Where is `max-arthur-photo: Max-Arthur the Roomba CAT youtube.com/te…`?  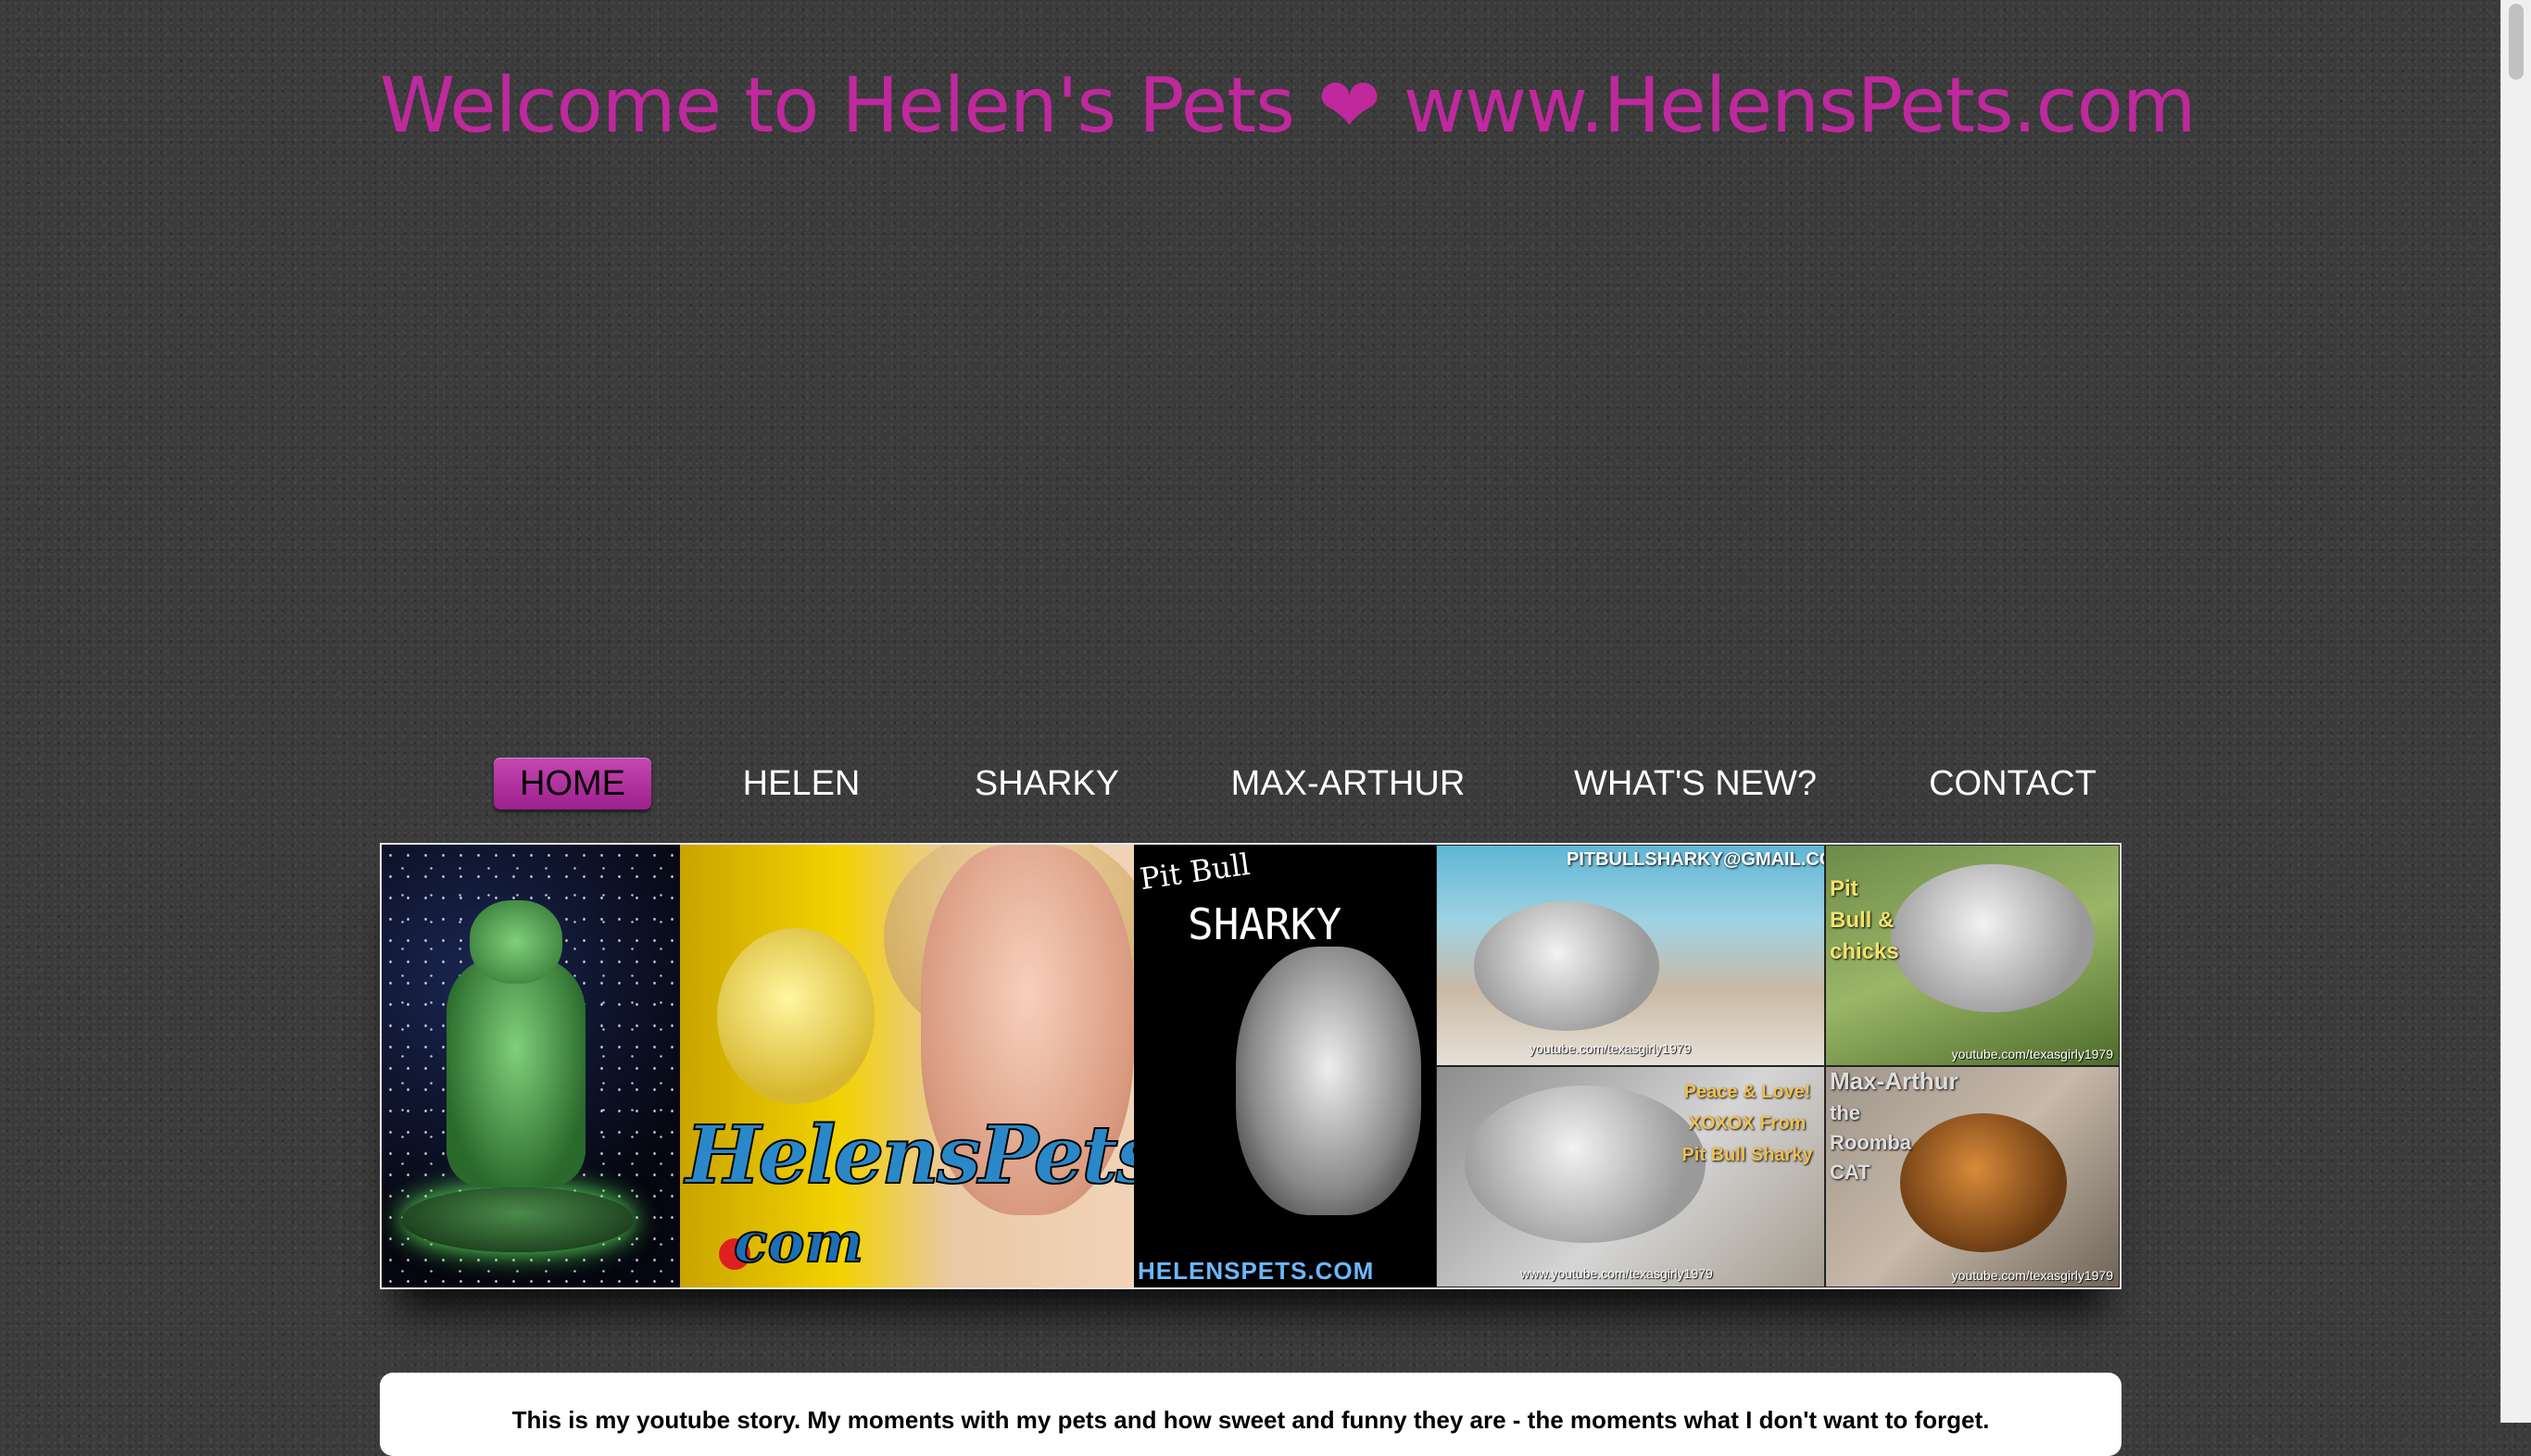
max-arthur-photo: Max-Arthur the Roomba CAT youtube.com/te… is located at coordinates (1972, 1176).